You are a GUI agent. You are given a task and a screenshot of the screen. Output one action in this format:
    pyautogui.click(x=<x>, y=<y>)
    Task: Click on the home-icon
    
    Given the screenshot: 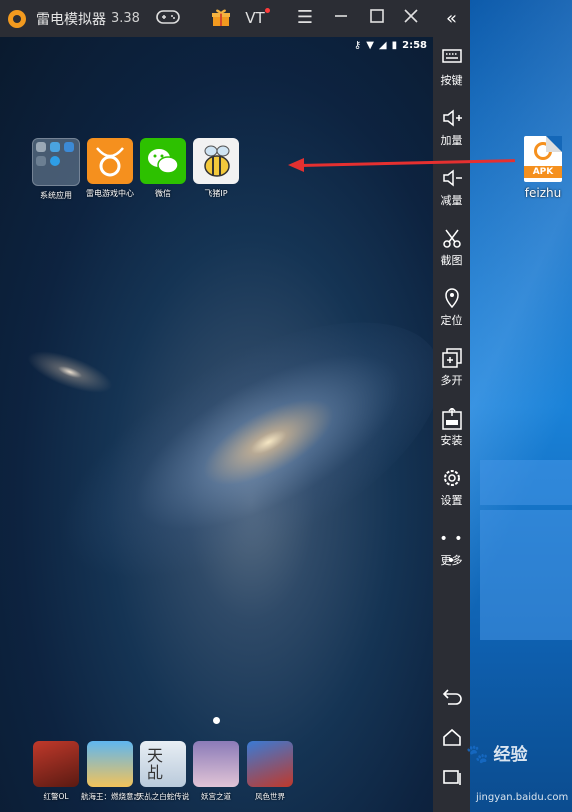 What is the action you would take?
    pyautogui.click(x=451, y=739)
    